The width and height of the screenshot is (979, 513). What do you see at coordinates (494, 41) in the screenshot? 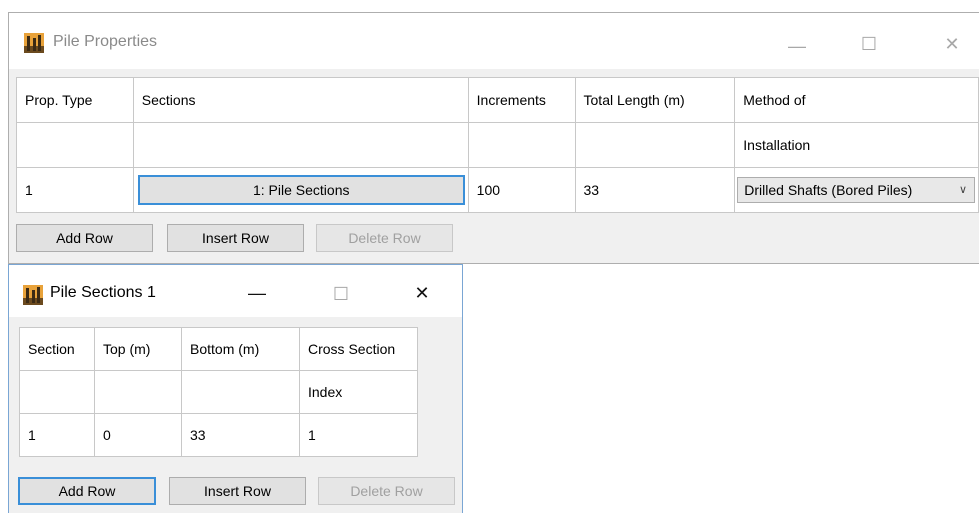
I see `title-bar: Pile Properties — ☐ ✕` at bounding box center [494, 41].